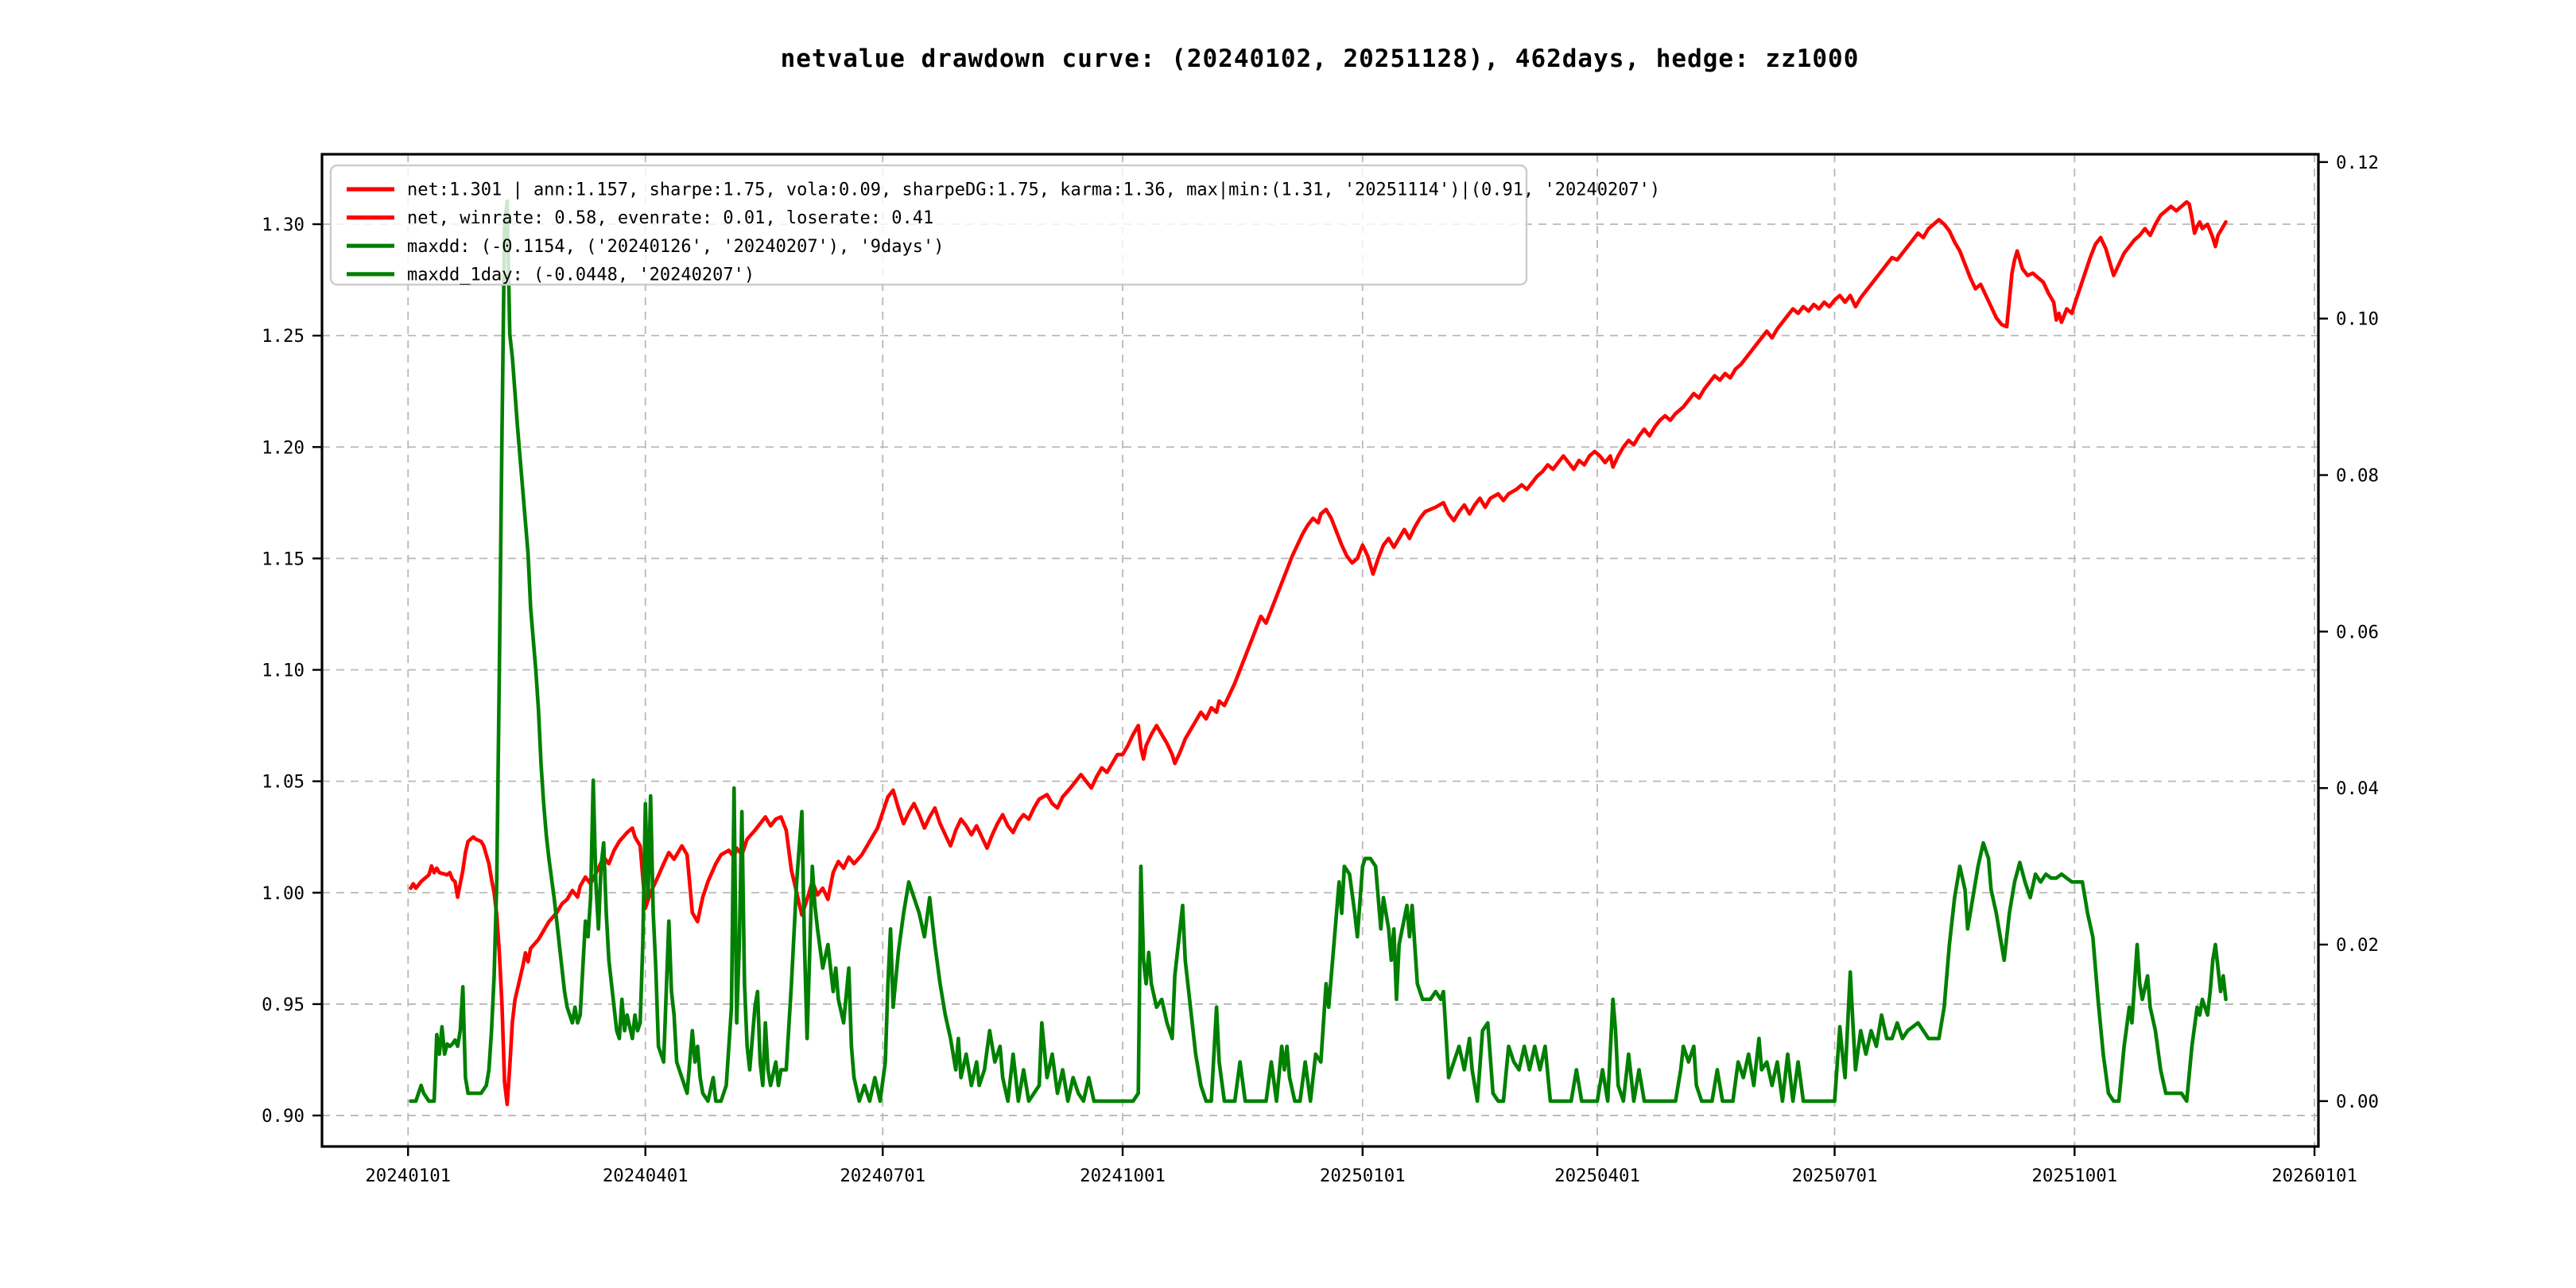 The width and height of the screenshot is (2576, 1288). I want to click on y-right-tick-label: 0.04, so click(2357, 788).